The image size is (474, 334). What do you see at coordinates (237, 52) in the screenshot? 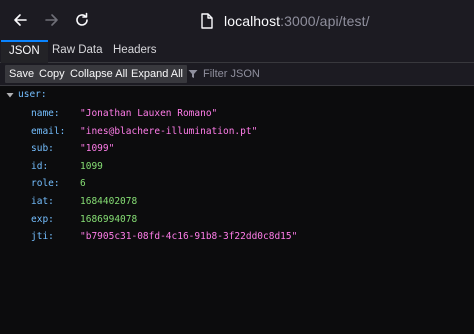
I see `viewer-tabbar: JSON Raw Data Headers` at bounding box center [237, 52].